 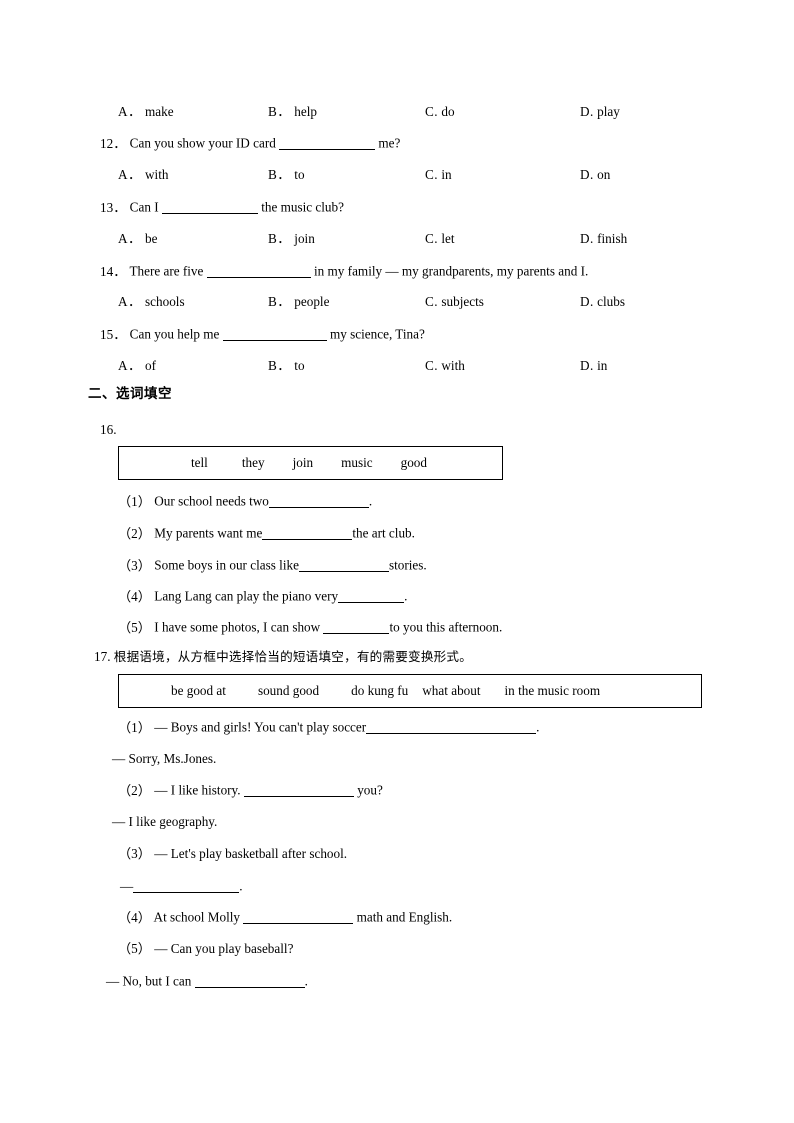 What do you see at coordinates (288, 691) in the screenshot?
I see `phrase-bank-item: sound good` at bounding box center [288, 691].